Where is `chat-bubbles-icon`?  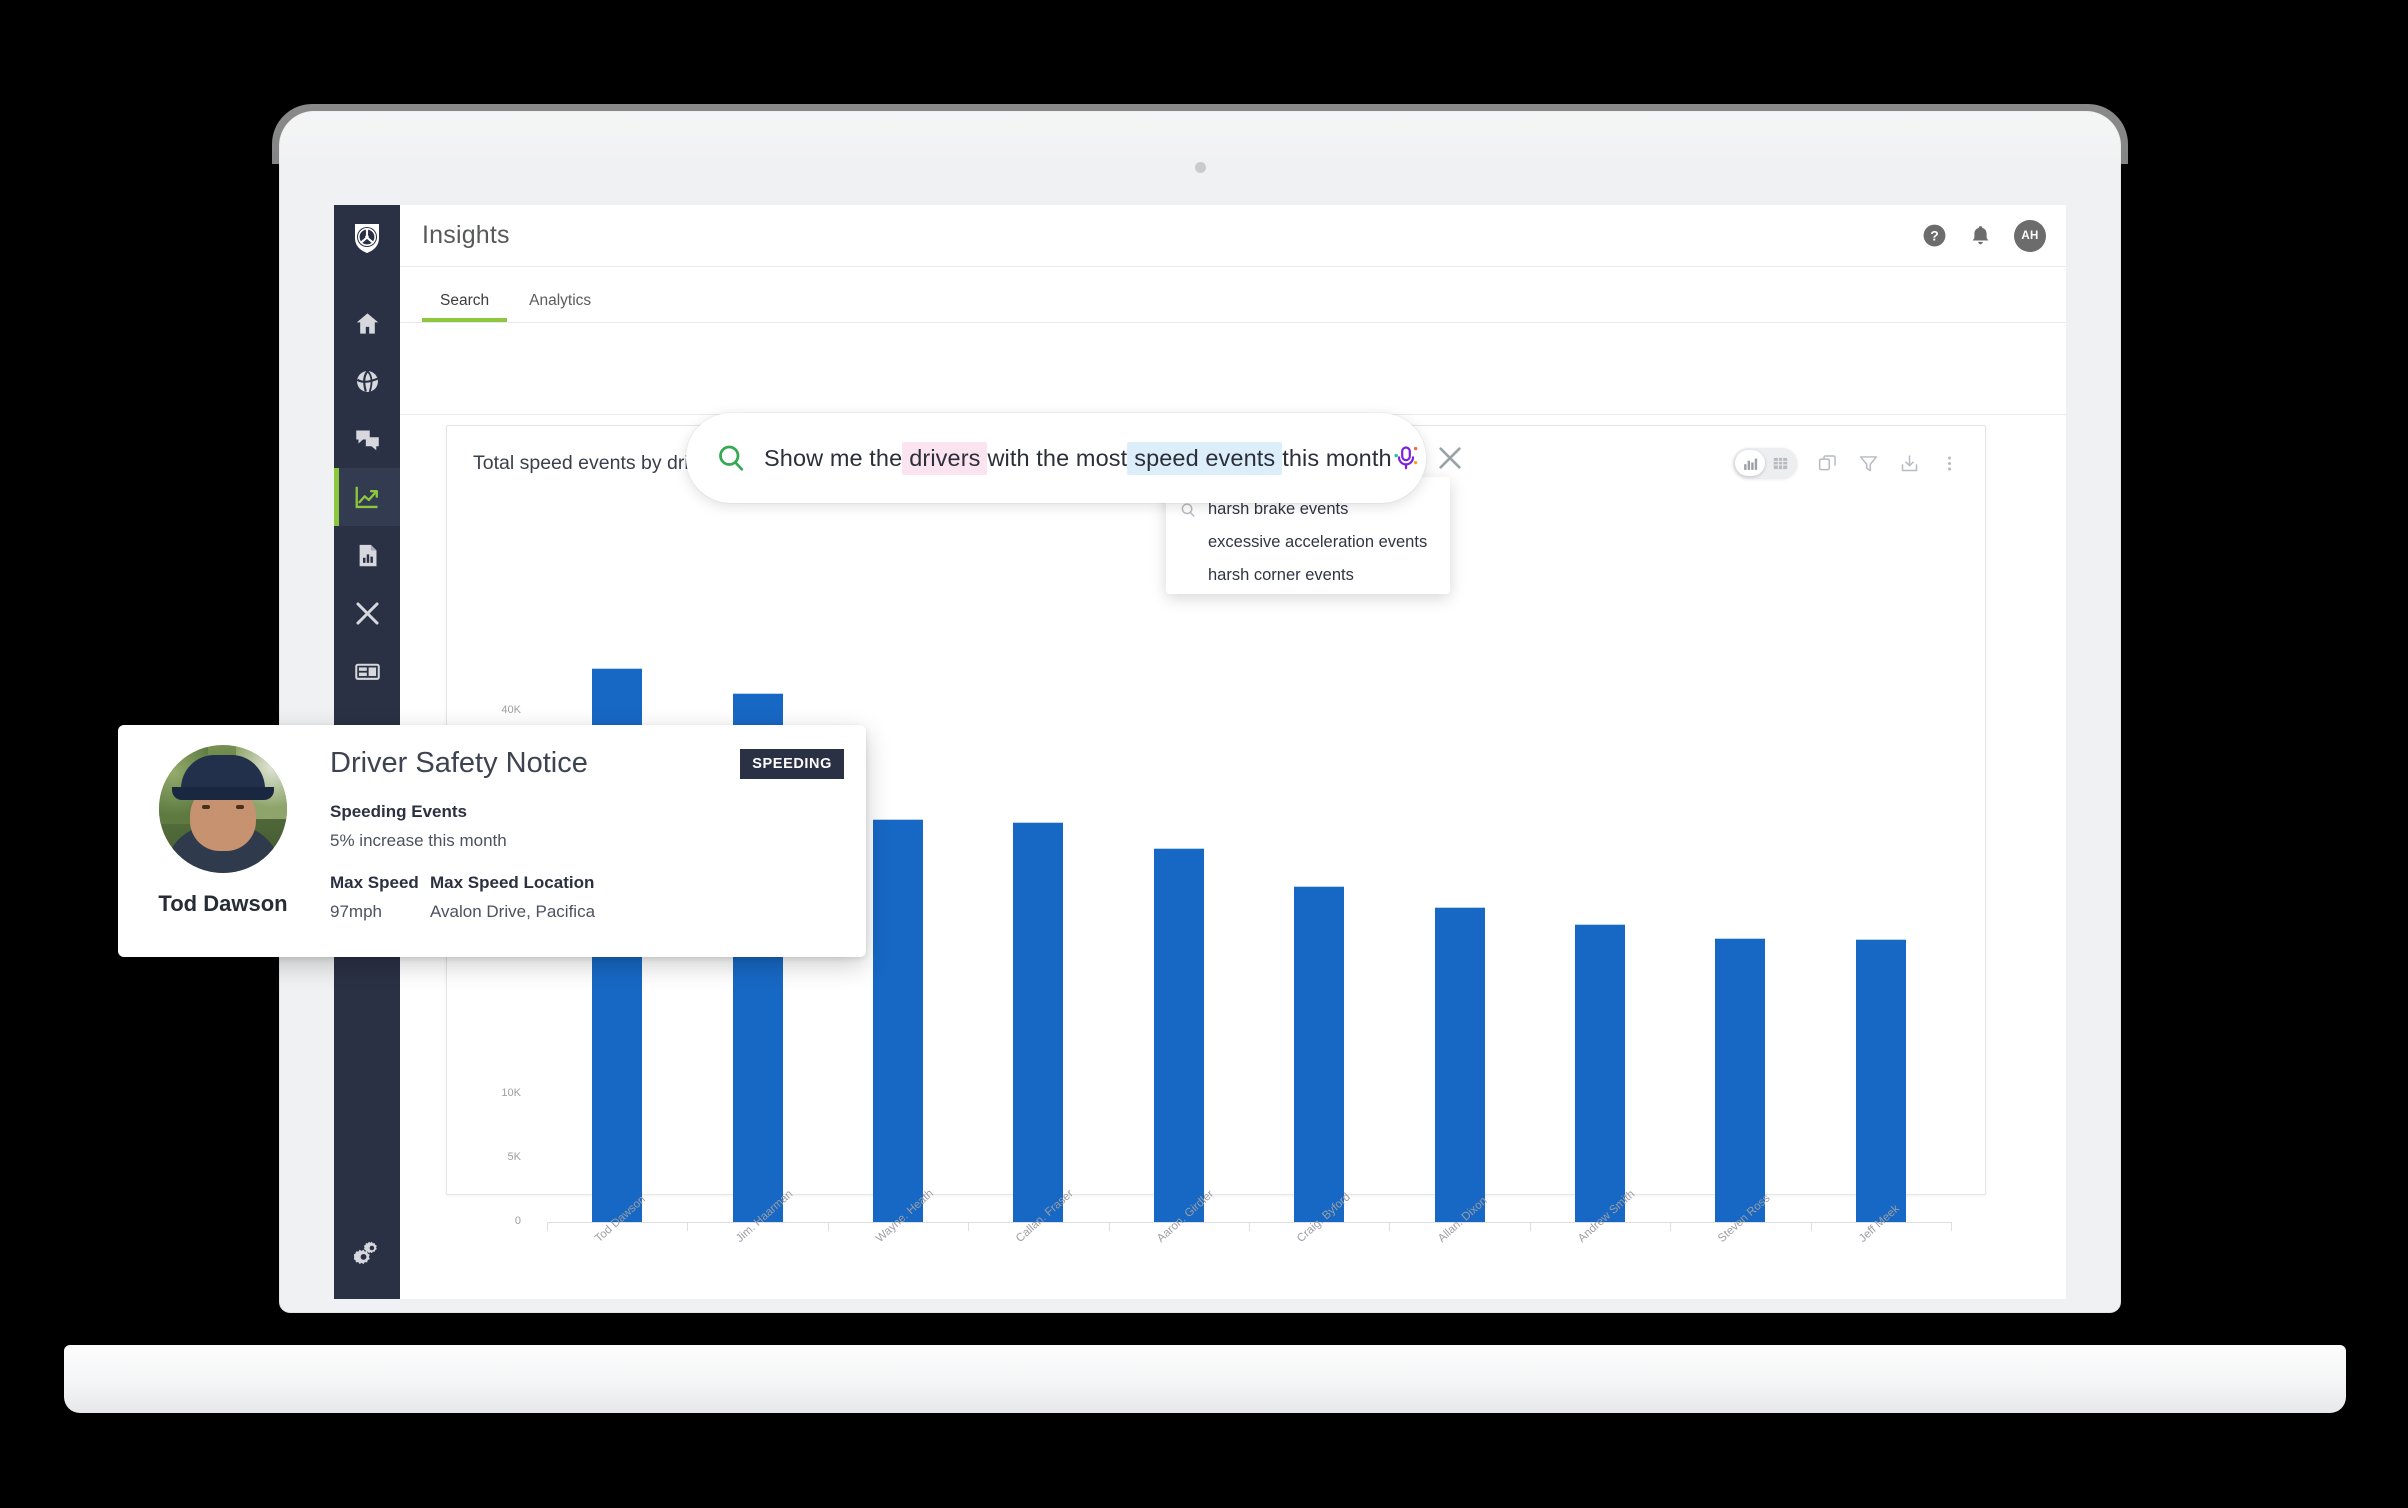
chat-bubbles-icon is located at coordinates (367, 439).